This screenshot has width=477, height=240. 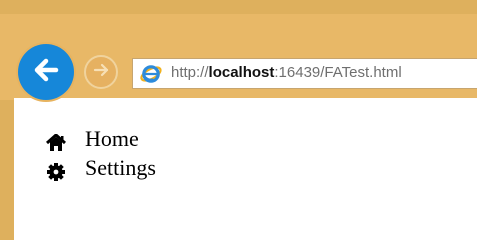 I want to click on forward-button, so click(x=101, y=72).